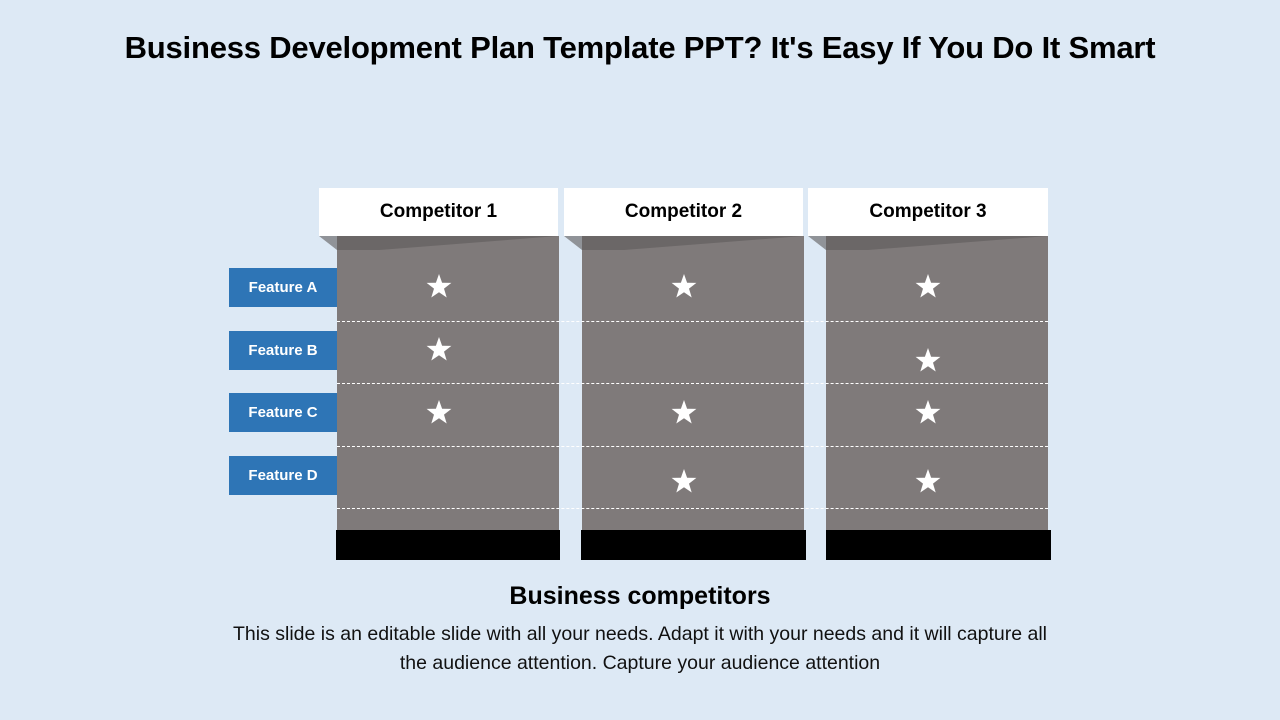 Image resolution: width=1280 pixels, height=720 pixels. I want to click on competitor-2-base, so click(693, 545).